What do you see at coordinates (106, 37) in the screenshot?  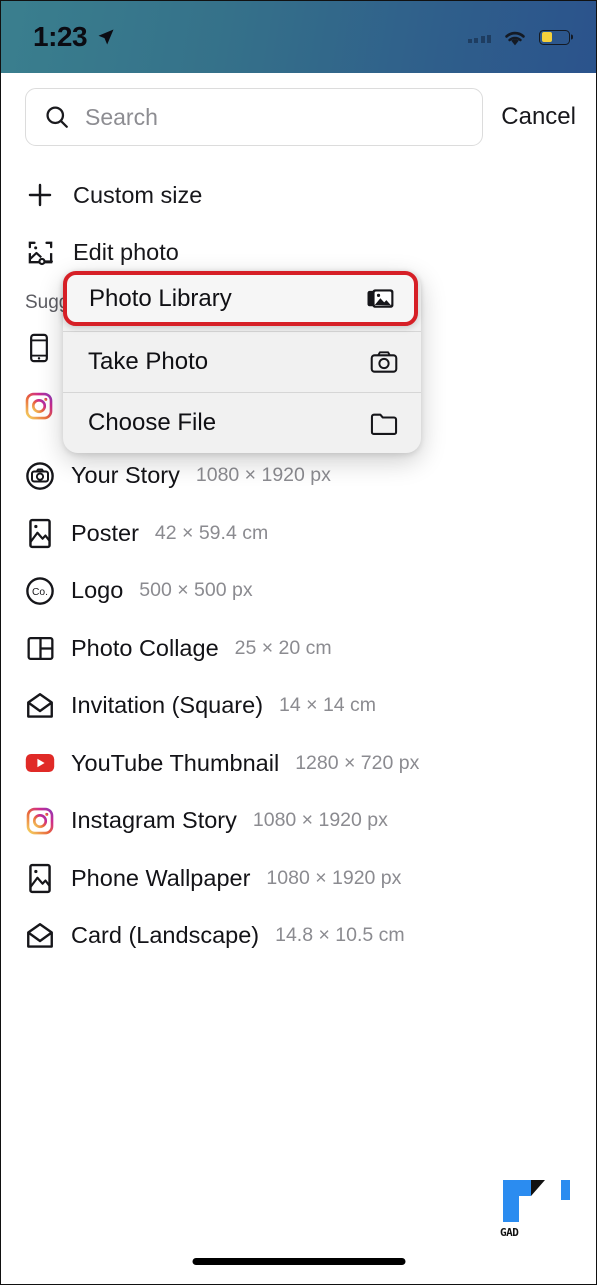 I see `location-arrow-icon` at bounding box center [106, 37].